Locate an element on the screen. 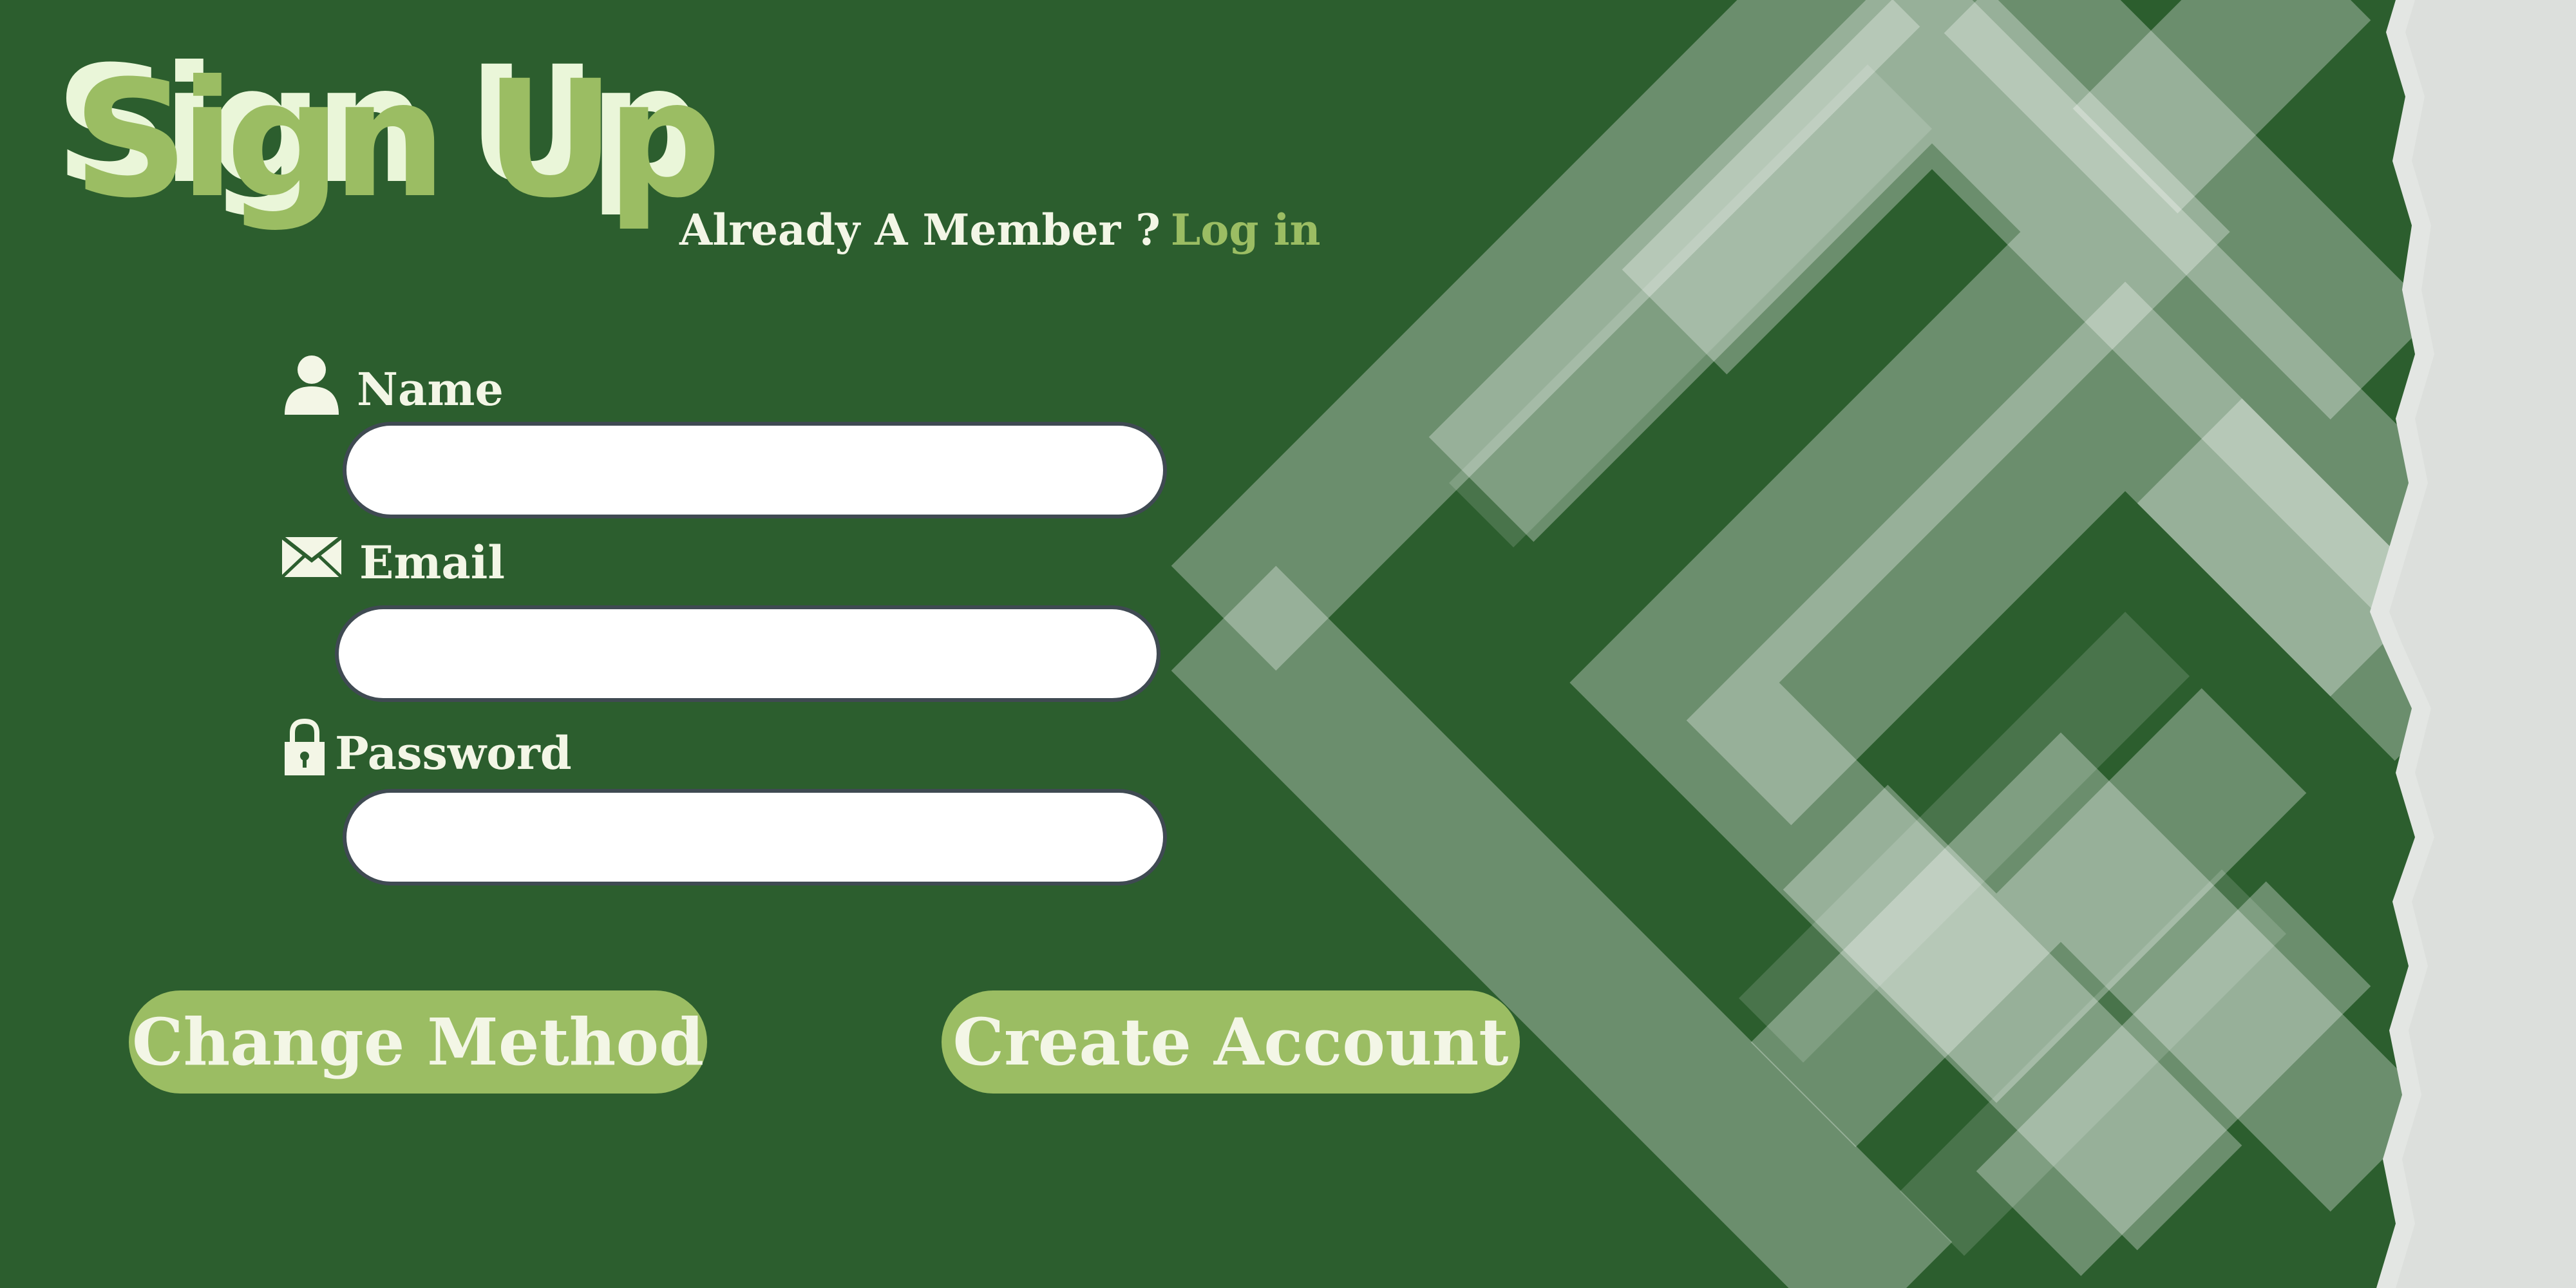 Image resolution: width=2576 pixels, height=1288 pixels. password-input is located at coordinates (755, 838).